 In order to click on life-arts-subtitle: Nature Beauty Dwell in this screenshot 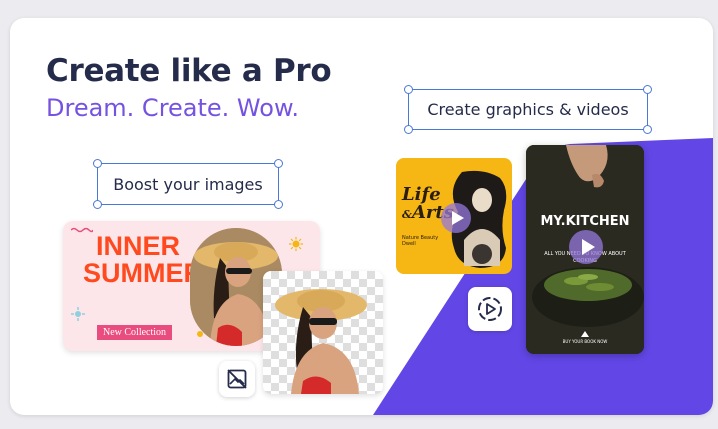, I will do `click(420, 241)`.